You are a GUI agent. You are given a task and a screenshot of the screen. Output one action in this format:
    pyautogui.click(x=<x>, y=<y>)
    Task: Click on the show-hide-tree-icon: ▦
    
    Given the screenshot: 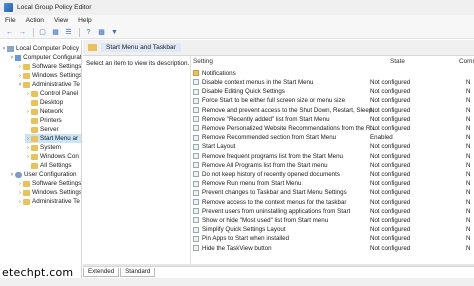 What is the action you would take?
    pyautogui.click(x=55, y=32)
    